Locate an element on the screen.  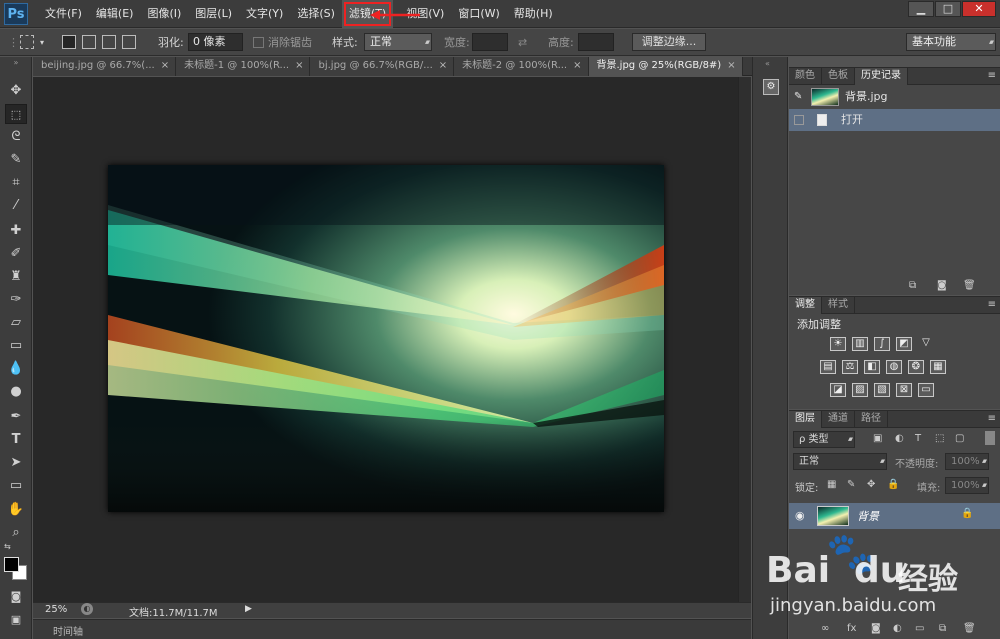
swap-colors-icon: ⇆ is located at coordinates (7, 546).